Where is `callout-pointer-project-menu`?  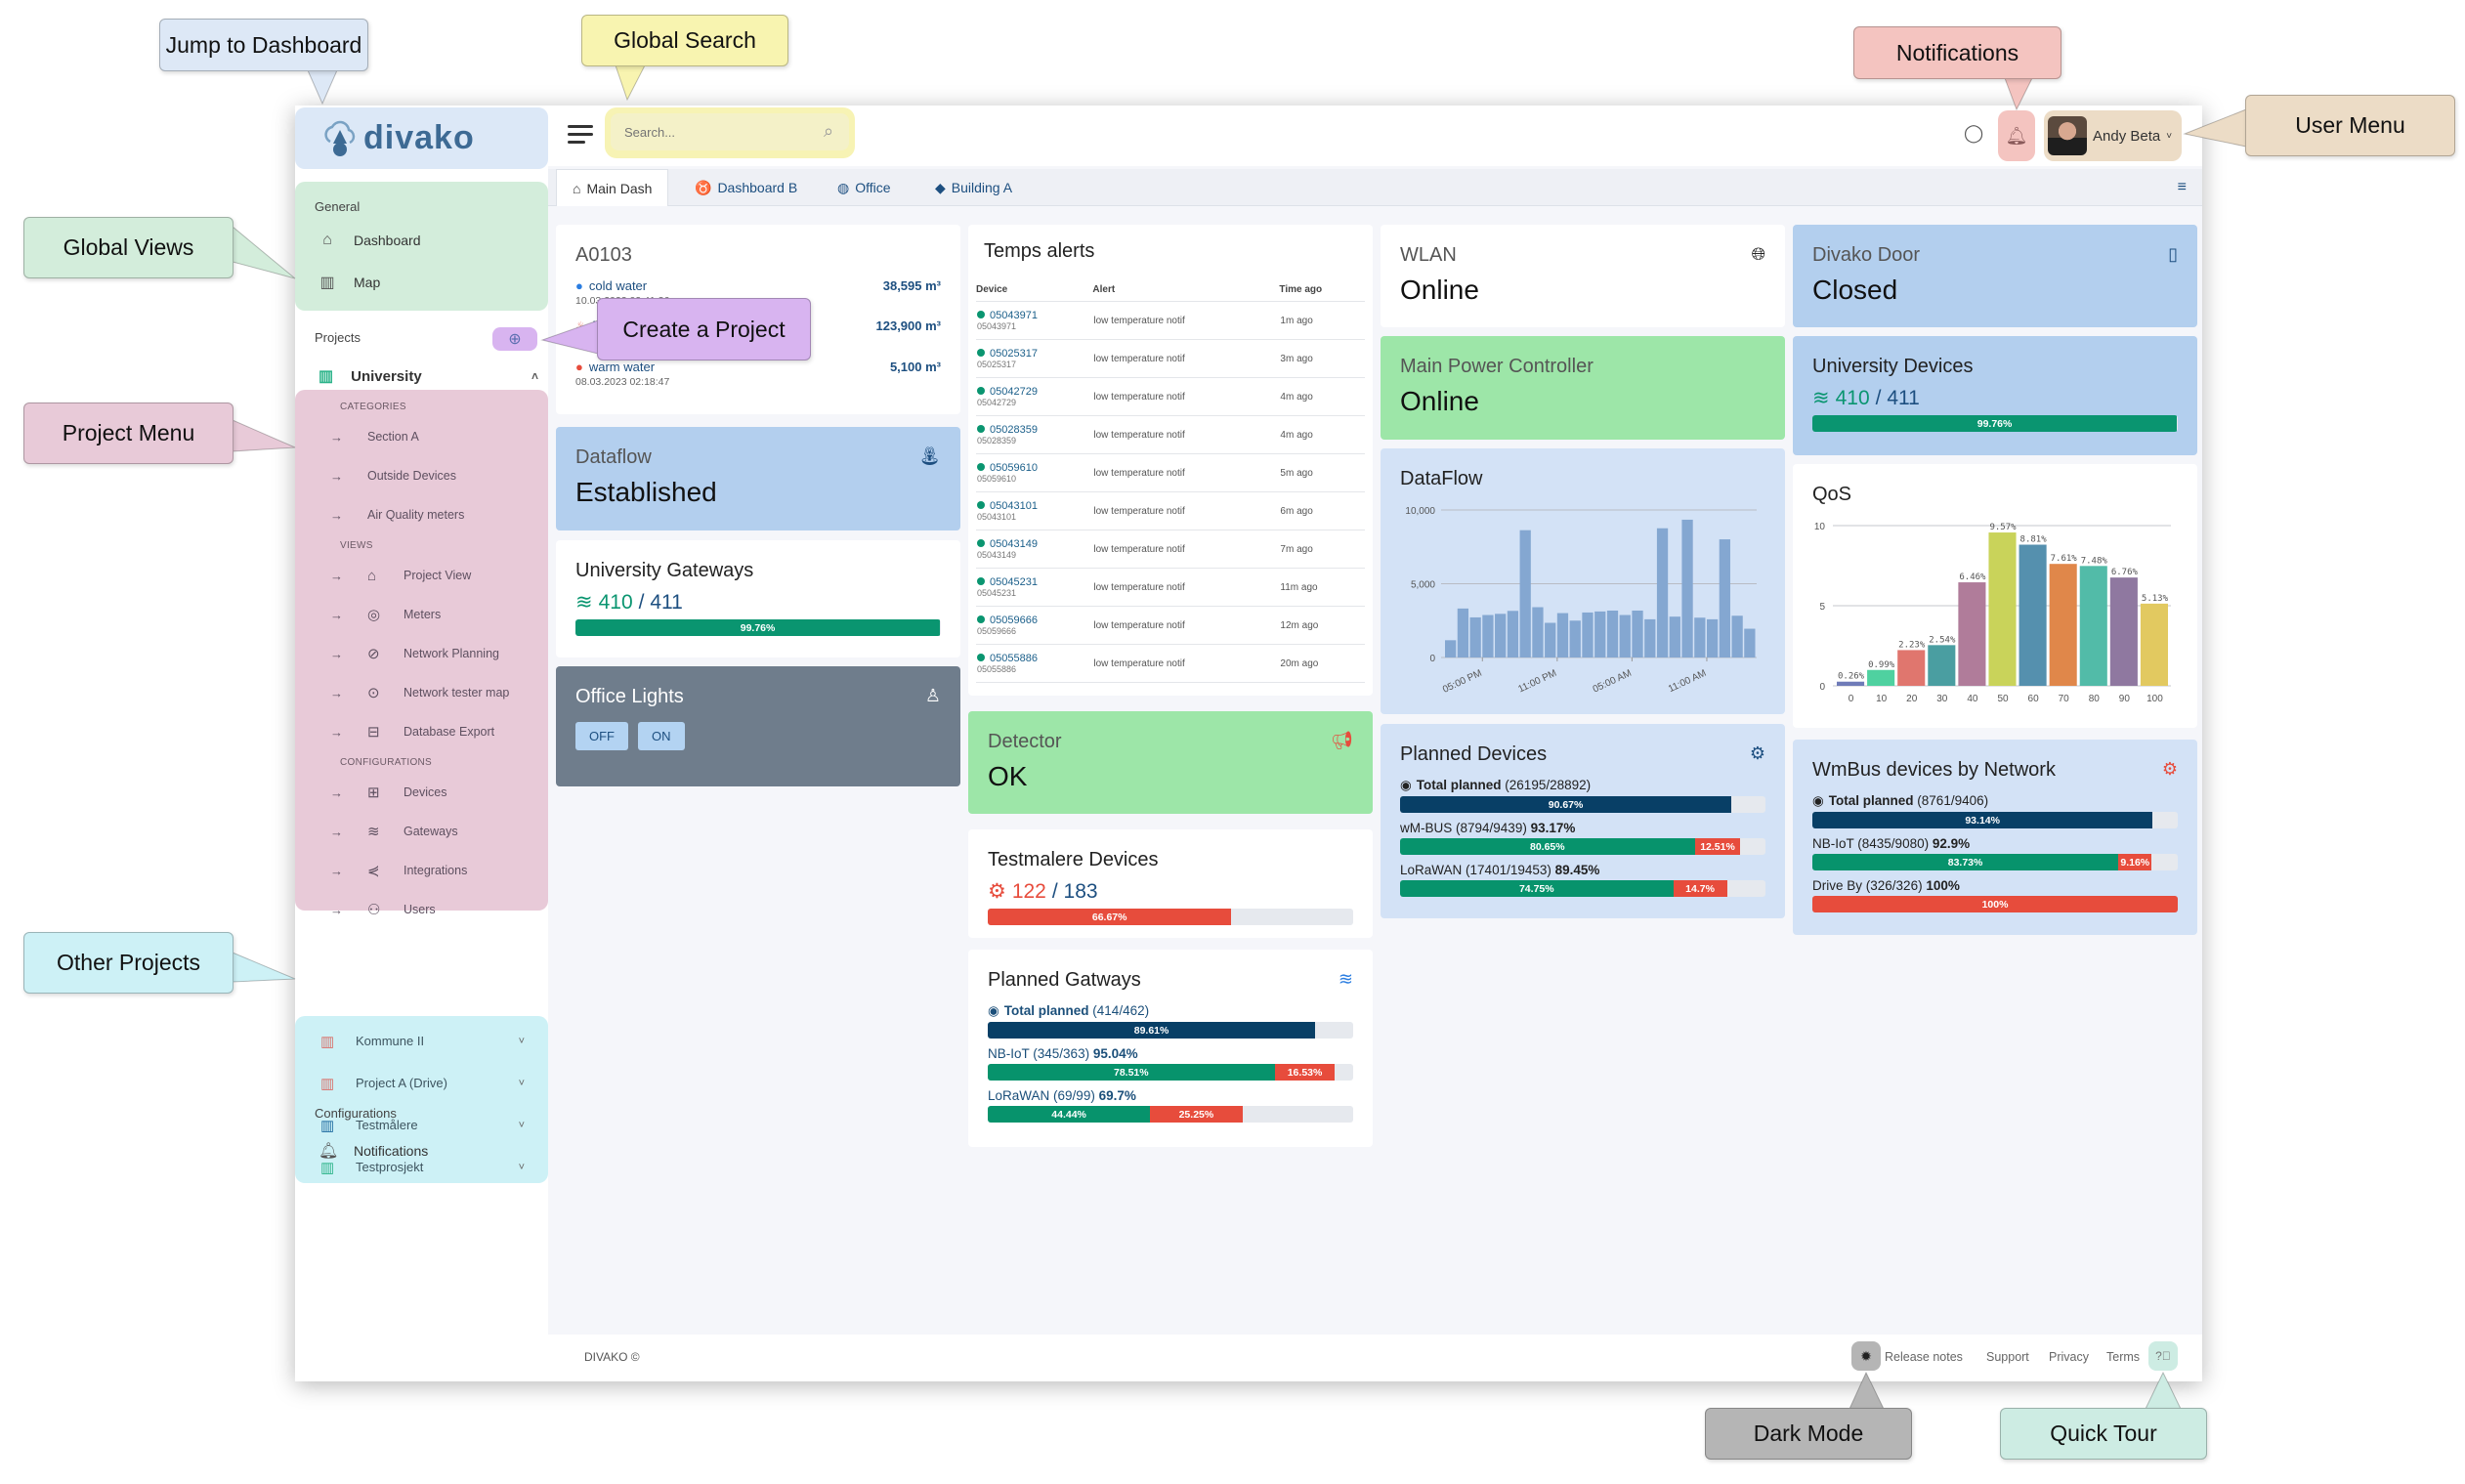 callout-pointer-project-menu is located at coordinates (264, 435).